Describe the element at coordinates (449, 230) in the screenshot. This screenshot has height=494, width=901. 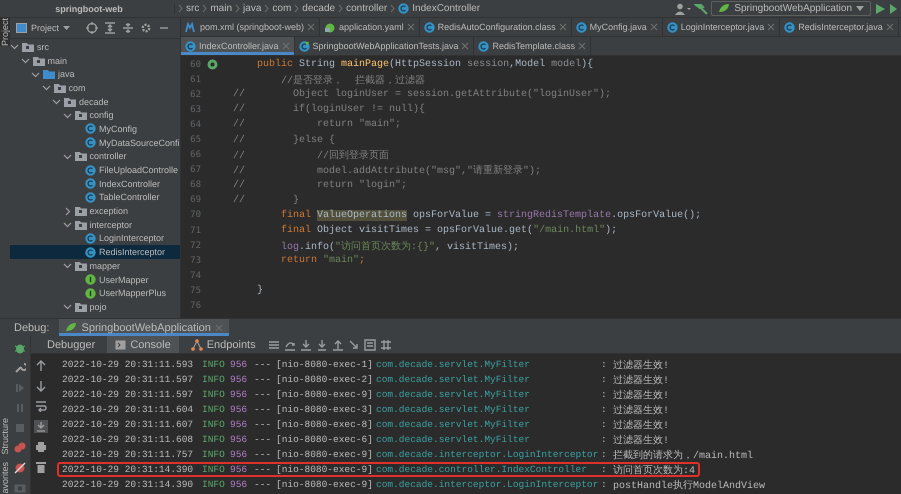
I see `code-line: final Object visitTimes = opsForValue.get("/main.html");` at that location.